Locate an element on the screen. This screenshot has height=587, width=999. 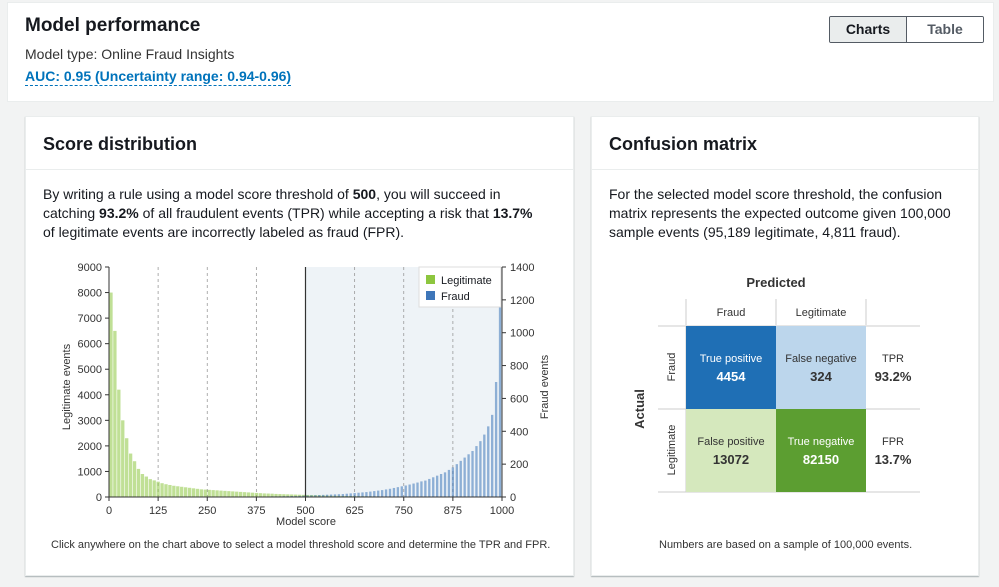
y-right-tick-label: 200 is located at coordinates (519, 465).